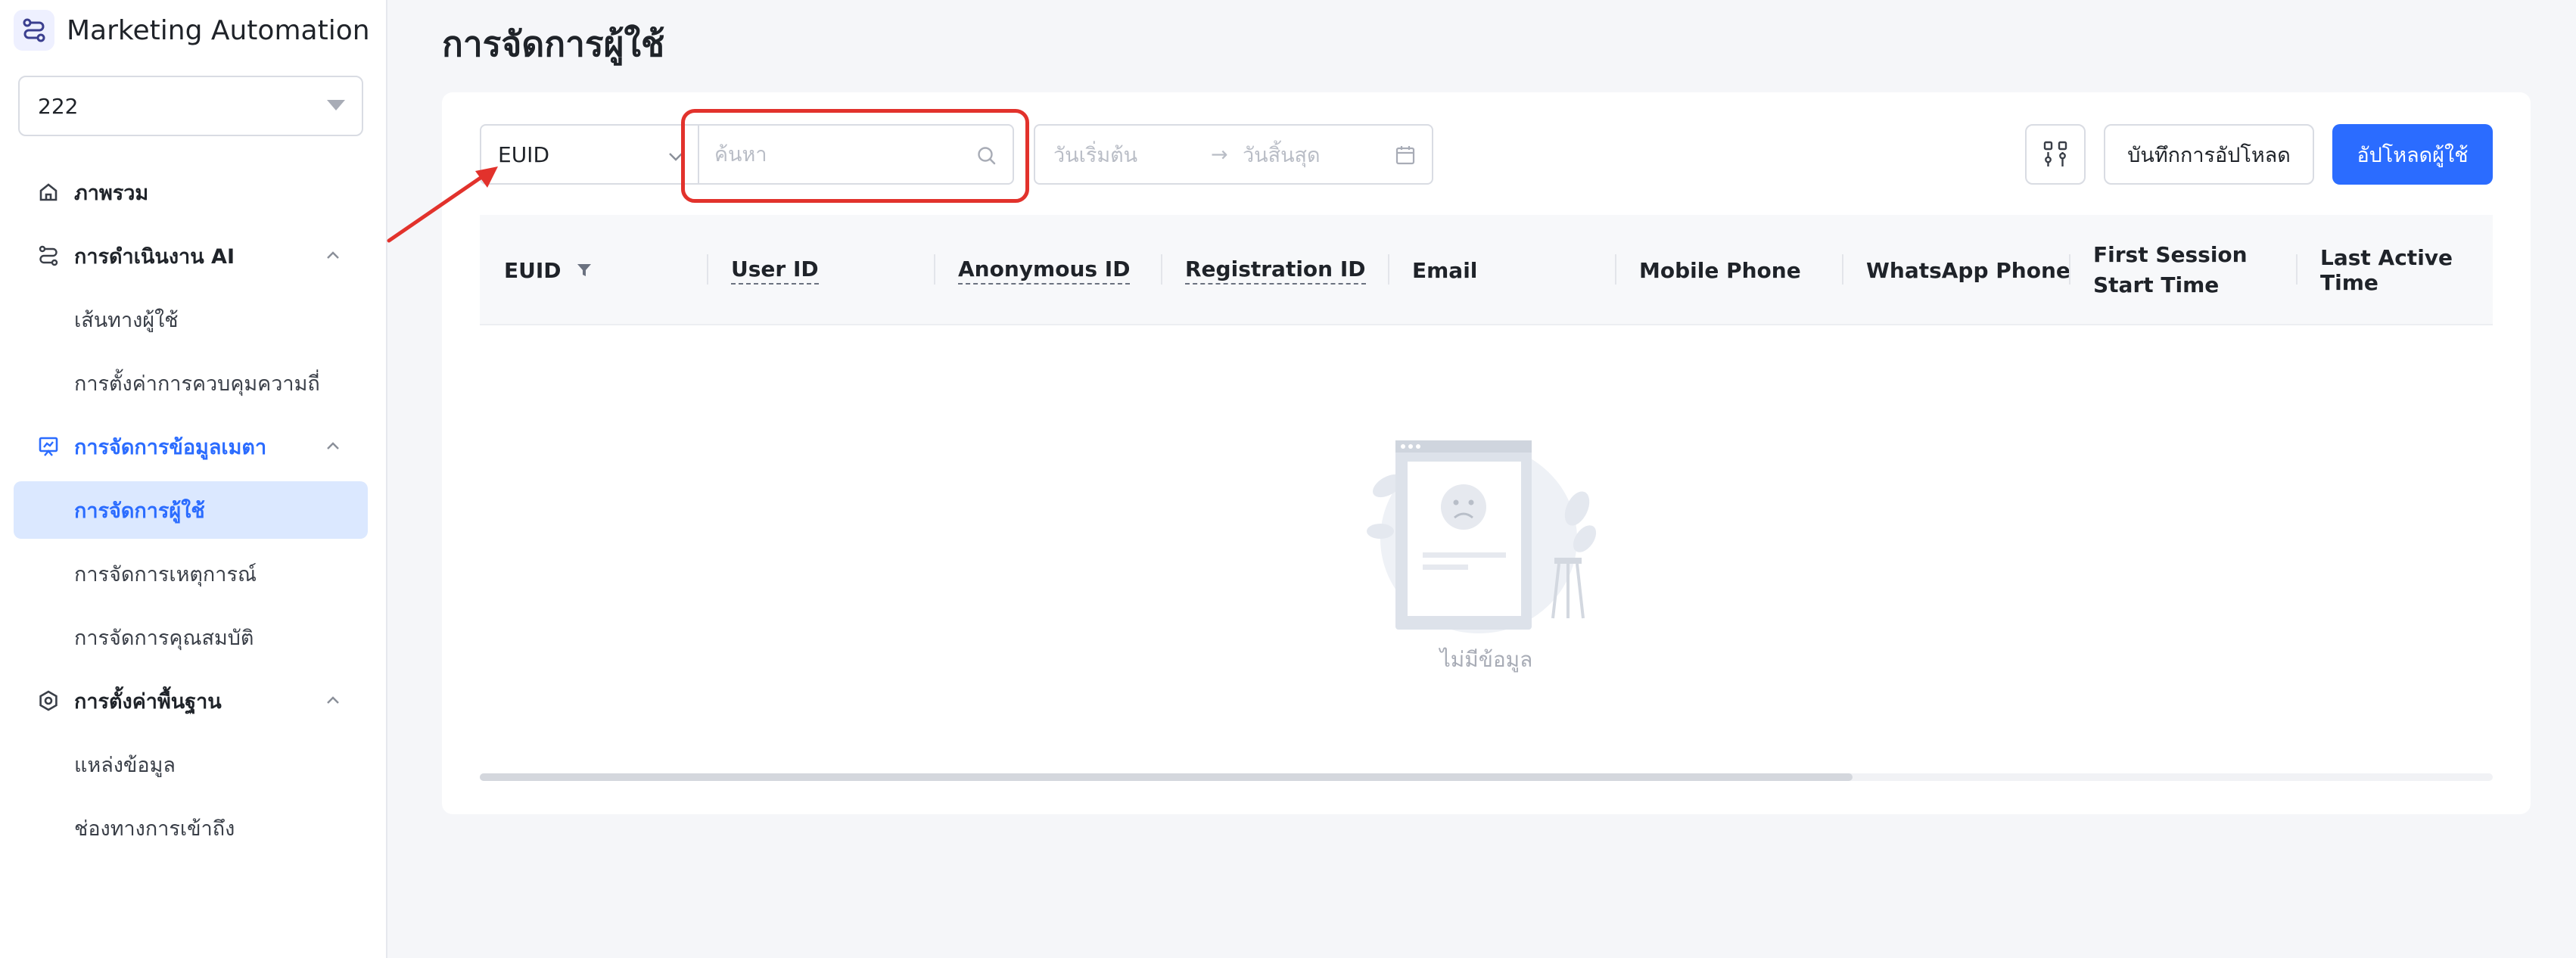 The image size is (2576, 958). Describe the element at coordinates (548, 270) in the screenshot. I see `column-header-euid: EUID` at that location.